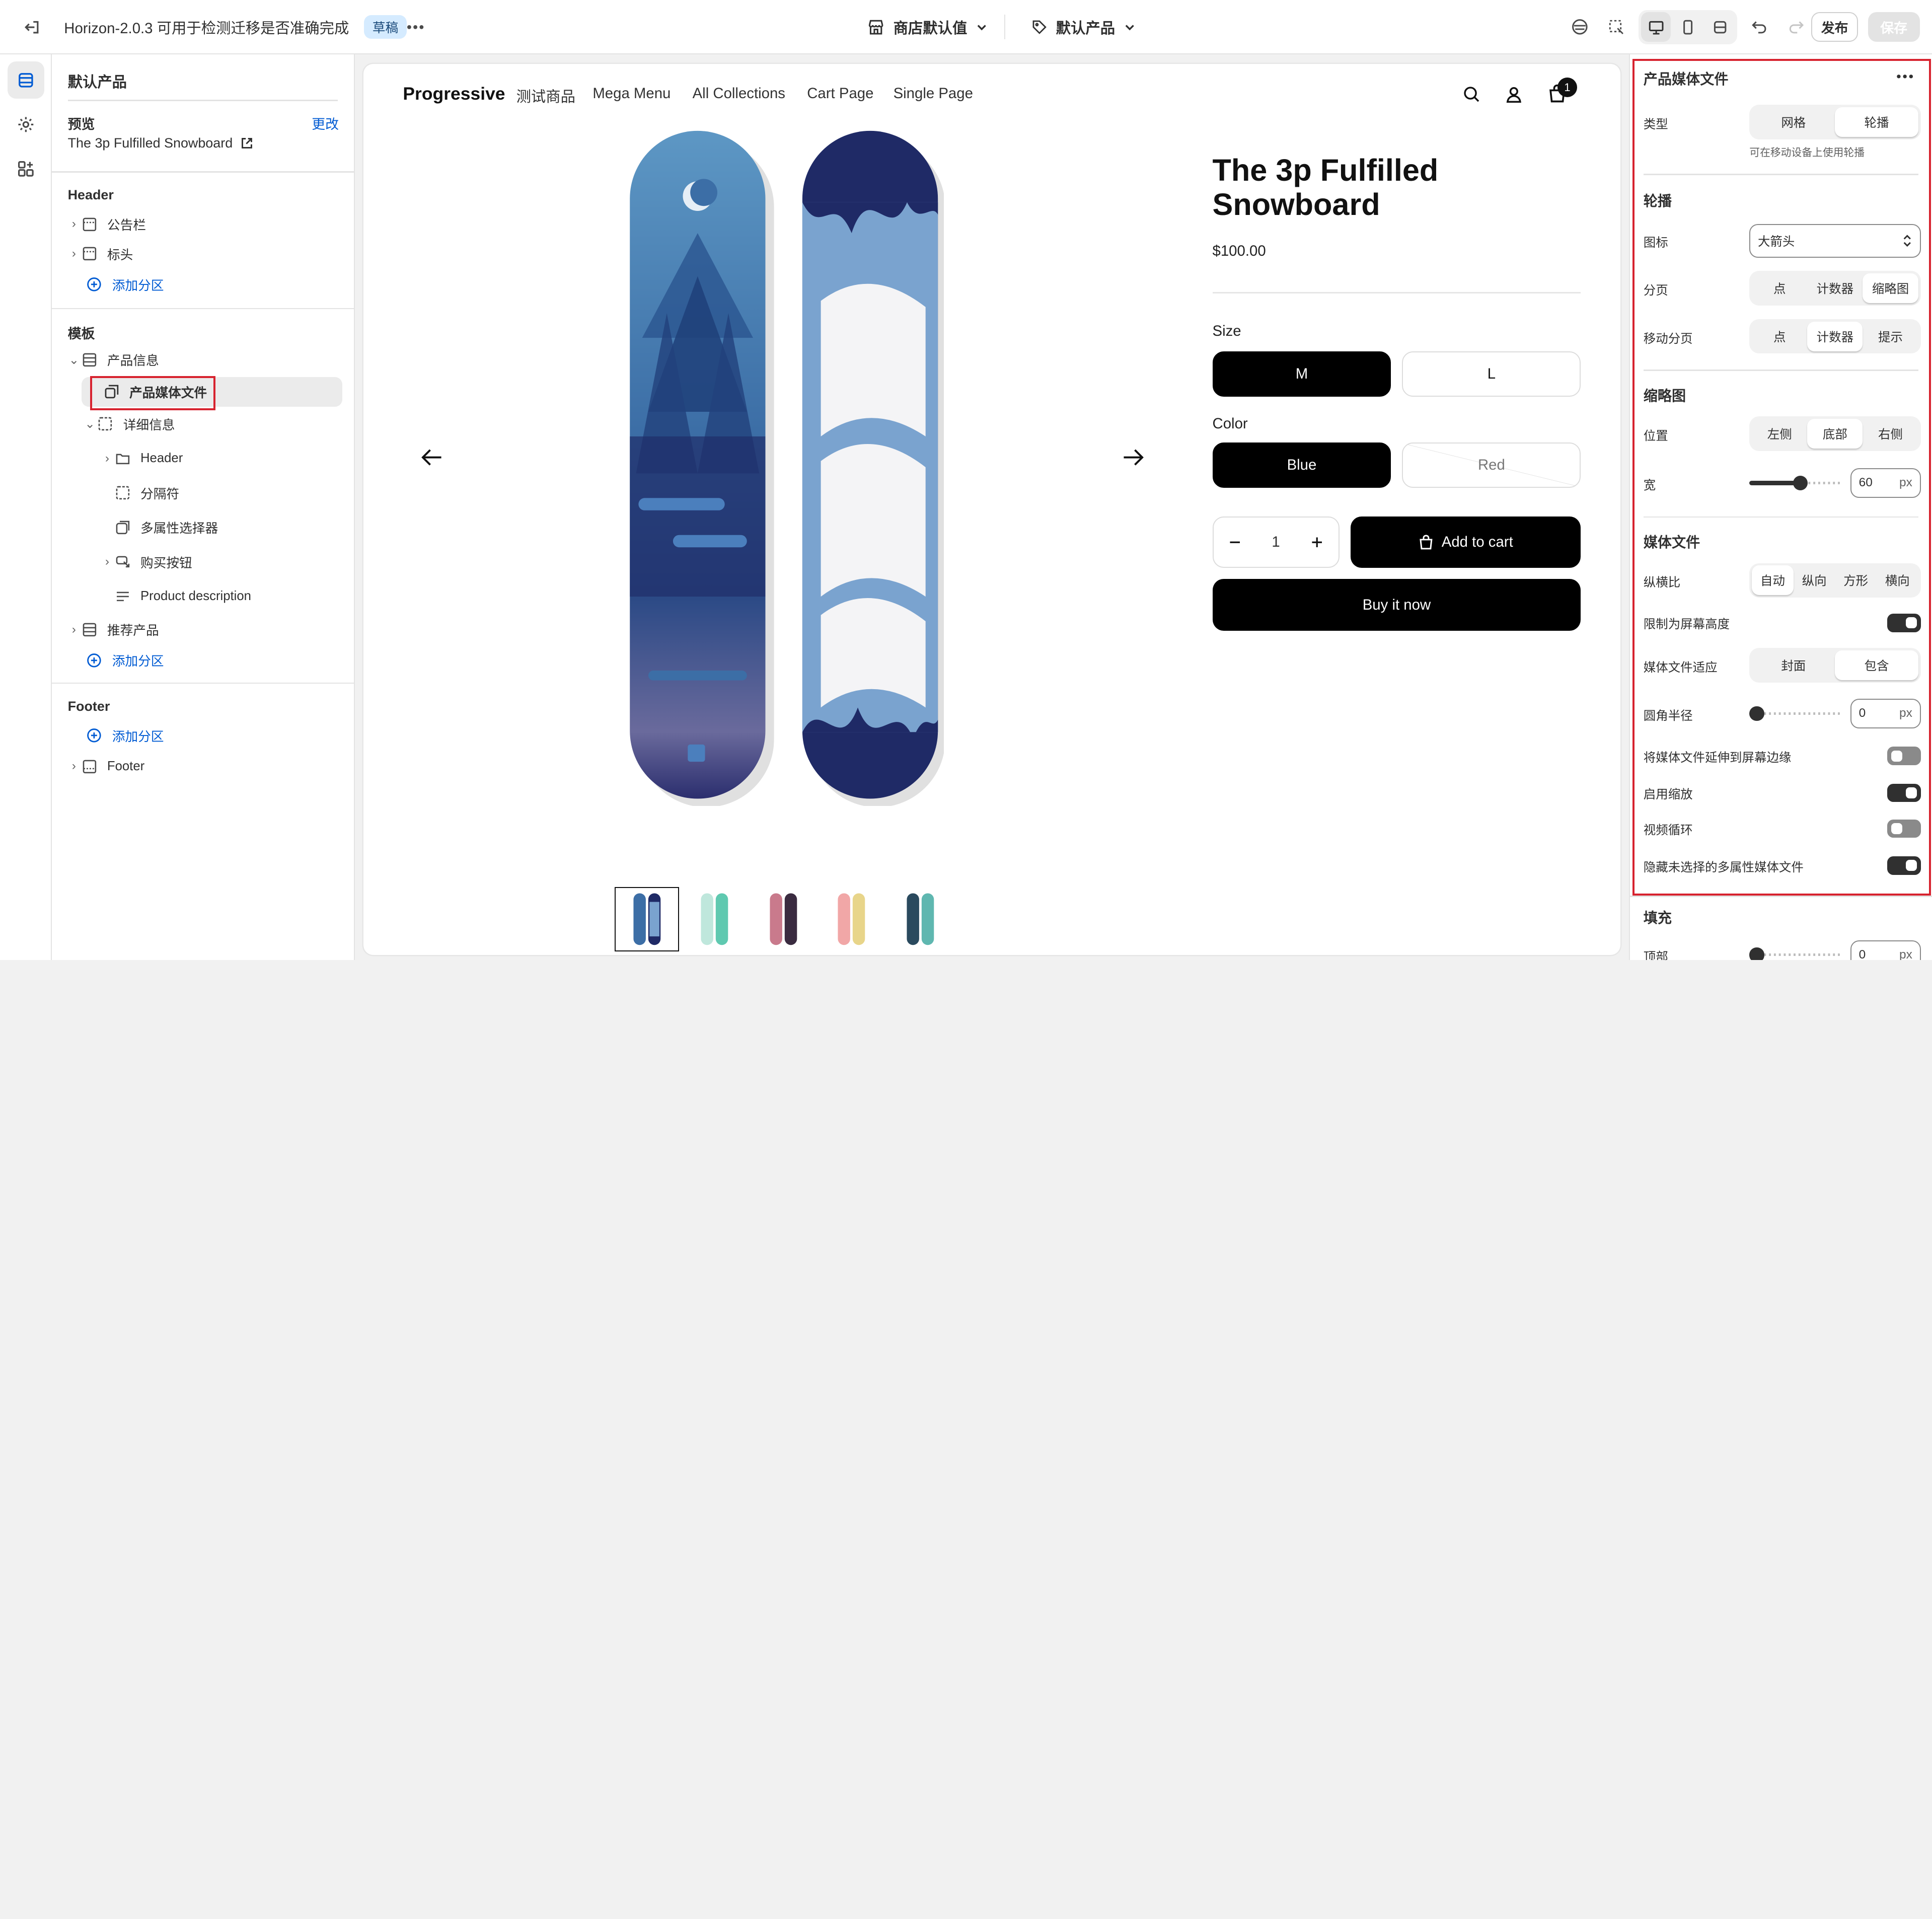  What do you see at coordinates (105, 766) in the screenshot?
I see `section-item-footer: › Footer` at bounding box center [105, 766].